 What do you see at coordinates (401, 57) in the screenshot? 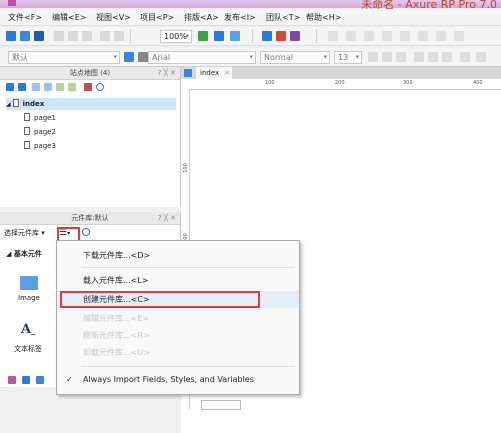
I see `underline-icon` at bounding box center [401, 57].